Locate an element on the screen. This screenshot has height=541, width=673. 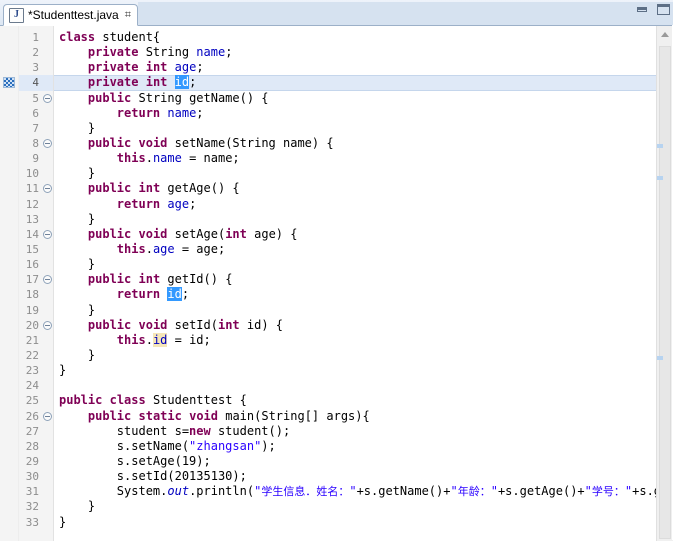
line-number: 28 is located at coordinates (32, 446).